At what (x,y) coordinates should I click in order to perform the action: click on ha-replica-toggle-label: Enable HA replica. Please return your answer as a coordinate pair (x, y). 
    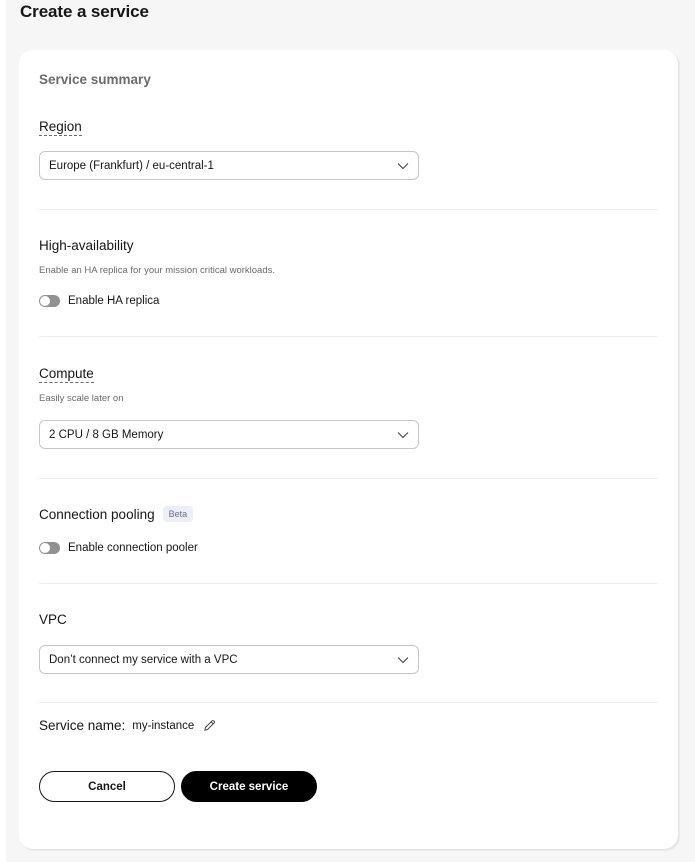
    Looking at the image, I should click on (114, 301).